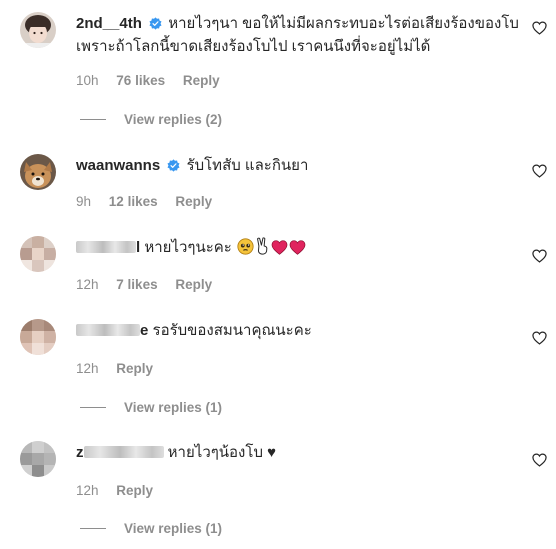 The image size is (556, 549). Describe the element at coordinates (232, 330) in the screenshot. I see `comment-text: รอรับของสมนาคุณนะคะ` at that location.